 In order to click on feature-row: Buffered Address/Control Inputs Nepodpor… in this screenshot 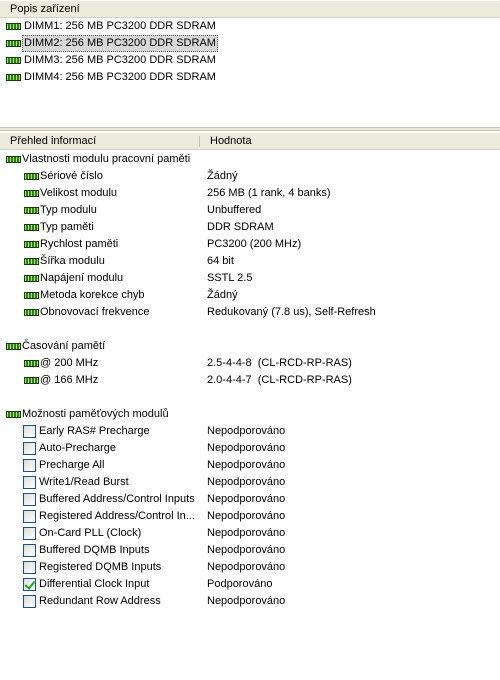, I will do `click(250, 499)`.